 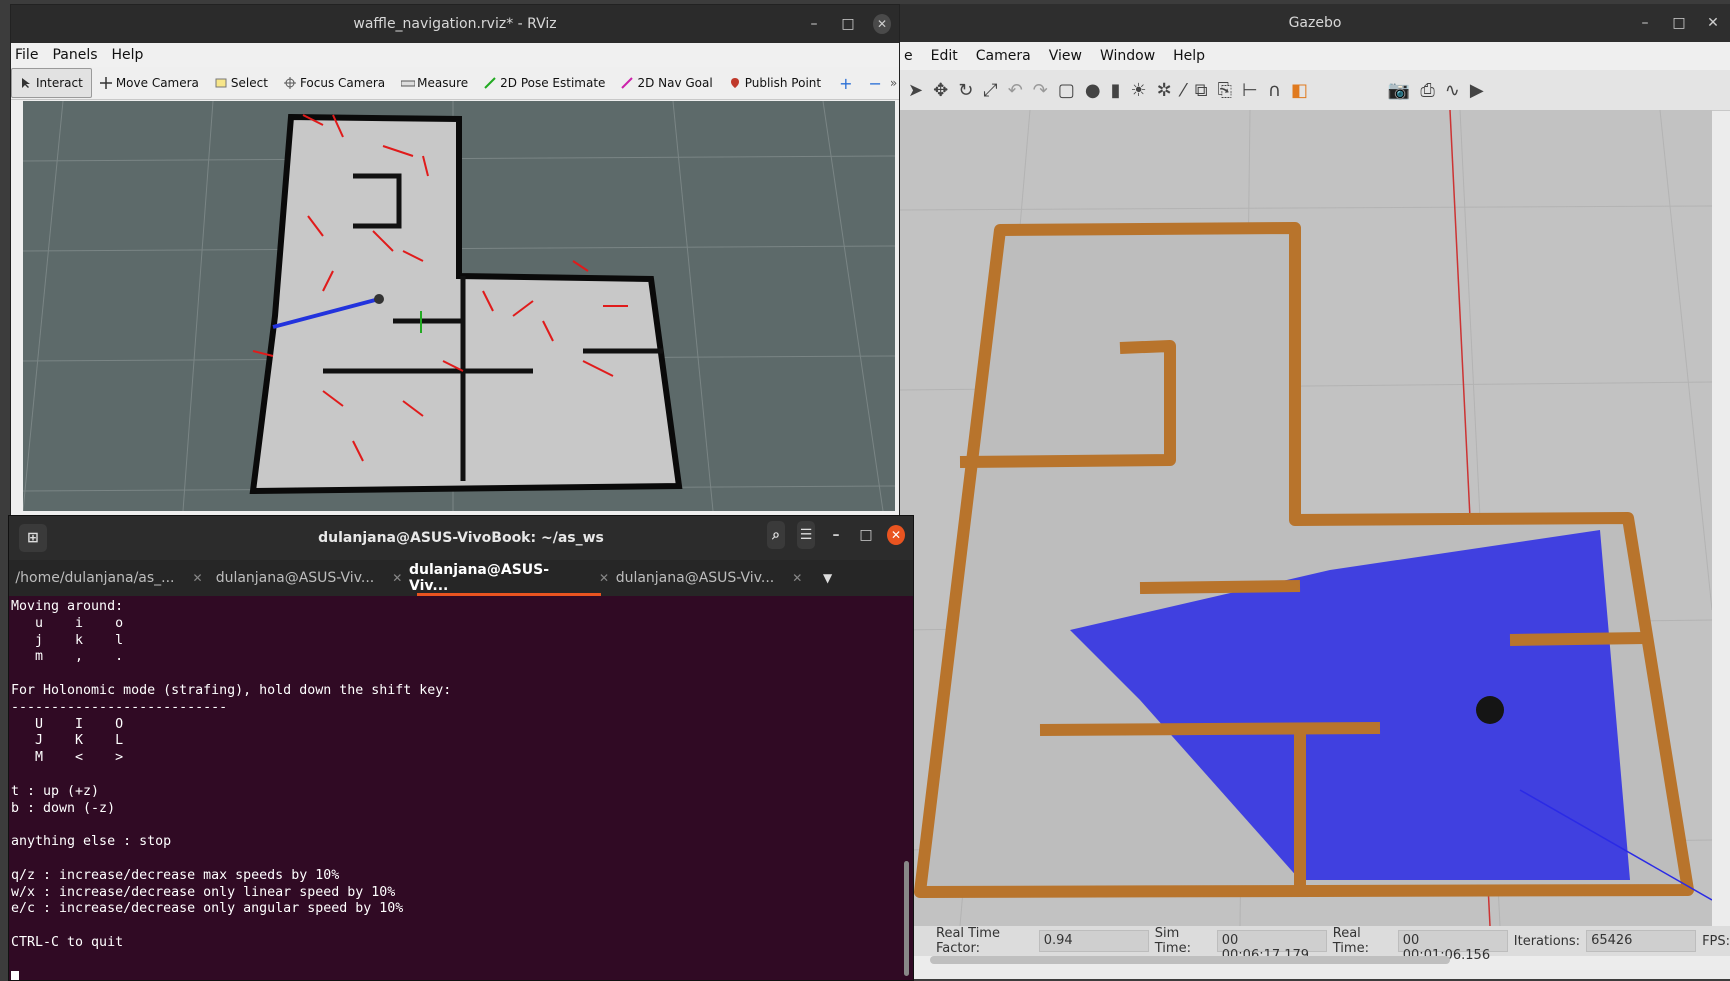 What do you see at coordinates (74, 55) in the screenshot?
I see `menu-panels: Panels` at bounding box center [74, 55].